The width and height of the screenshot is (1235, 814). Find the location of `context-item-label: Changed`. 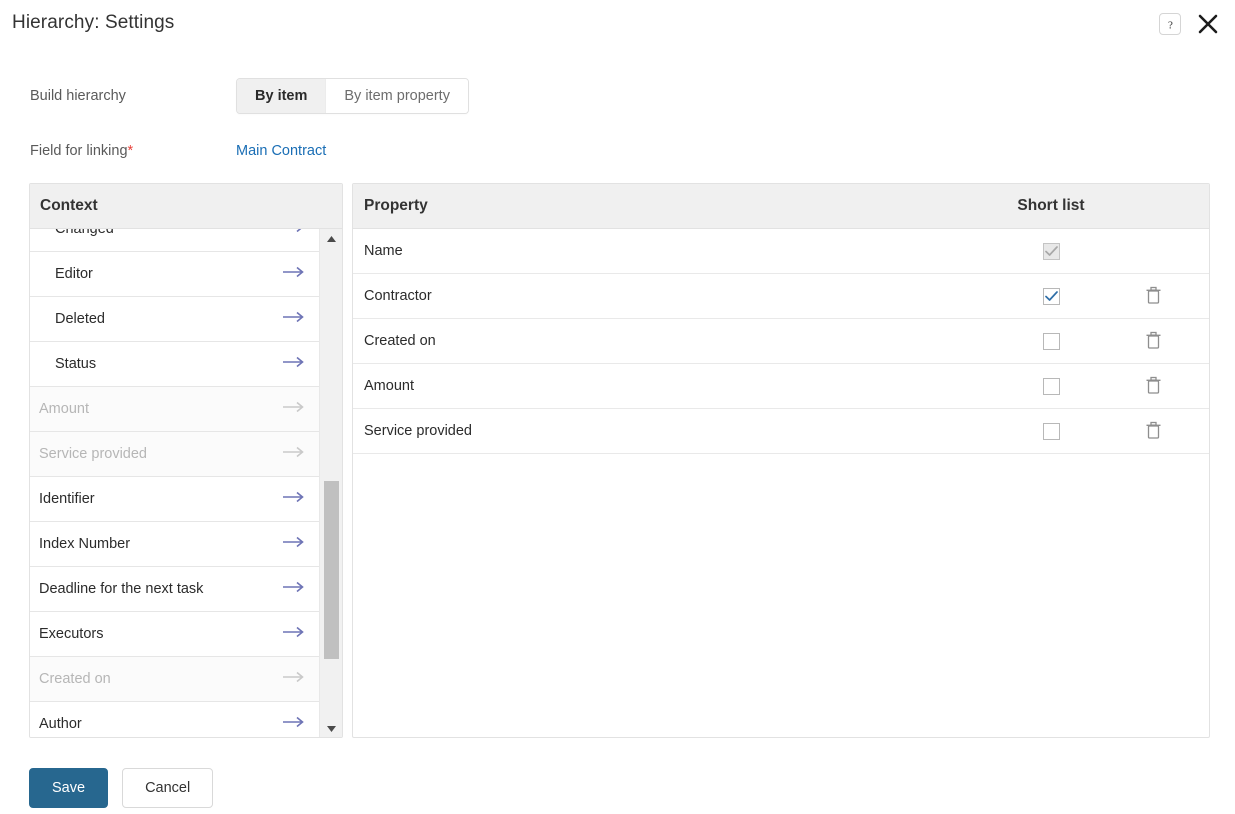

context-item-label: Changed is located at coordinates (84, 233).